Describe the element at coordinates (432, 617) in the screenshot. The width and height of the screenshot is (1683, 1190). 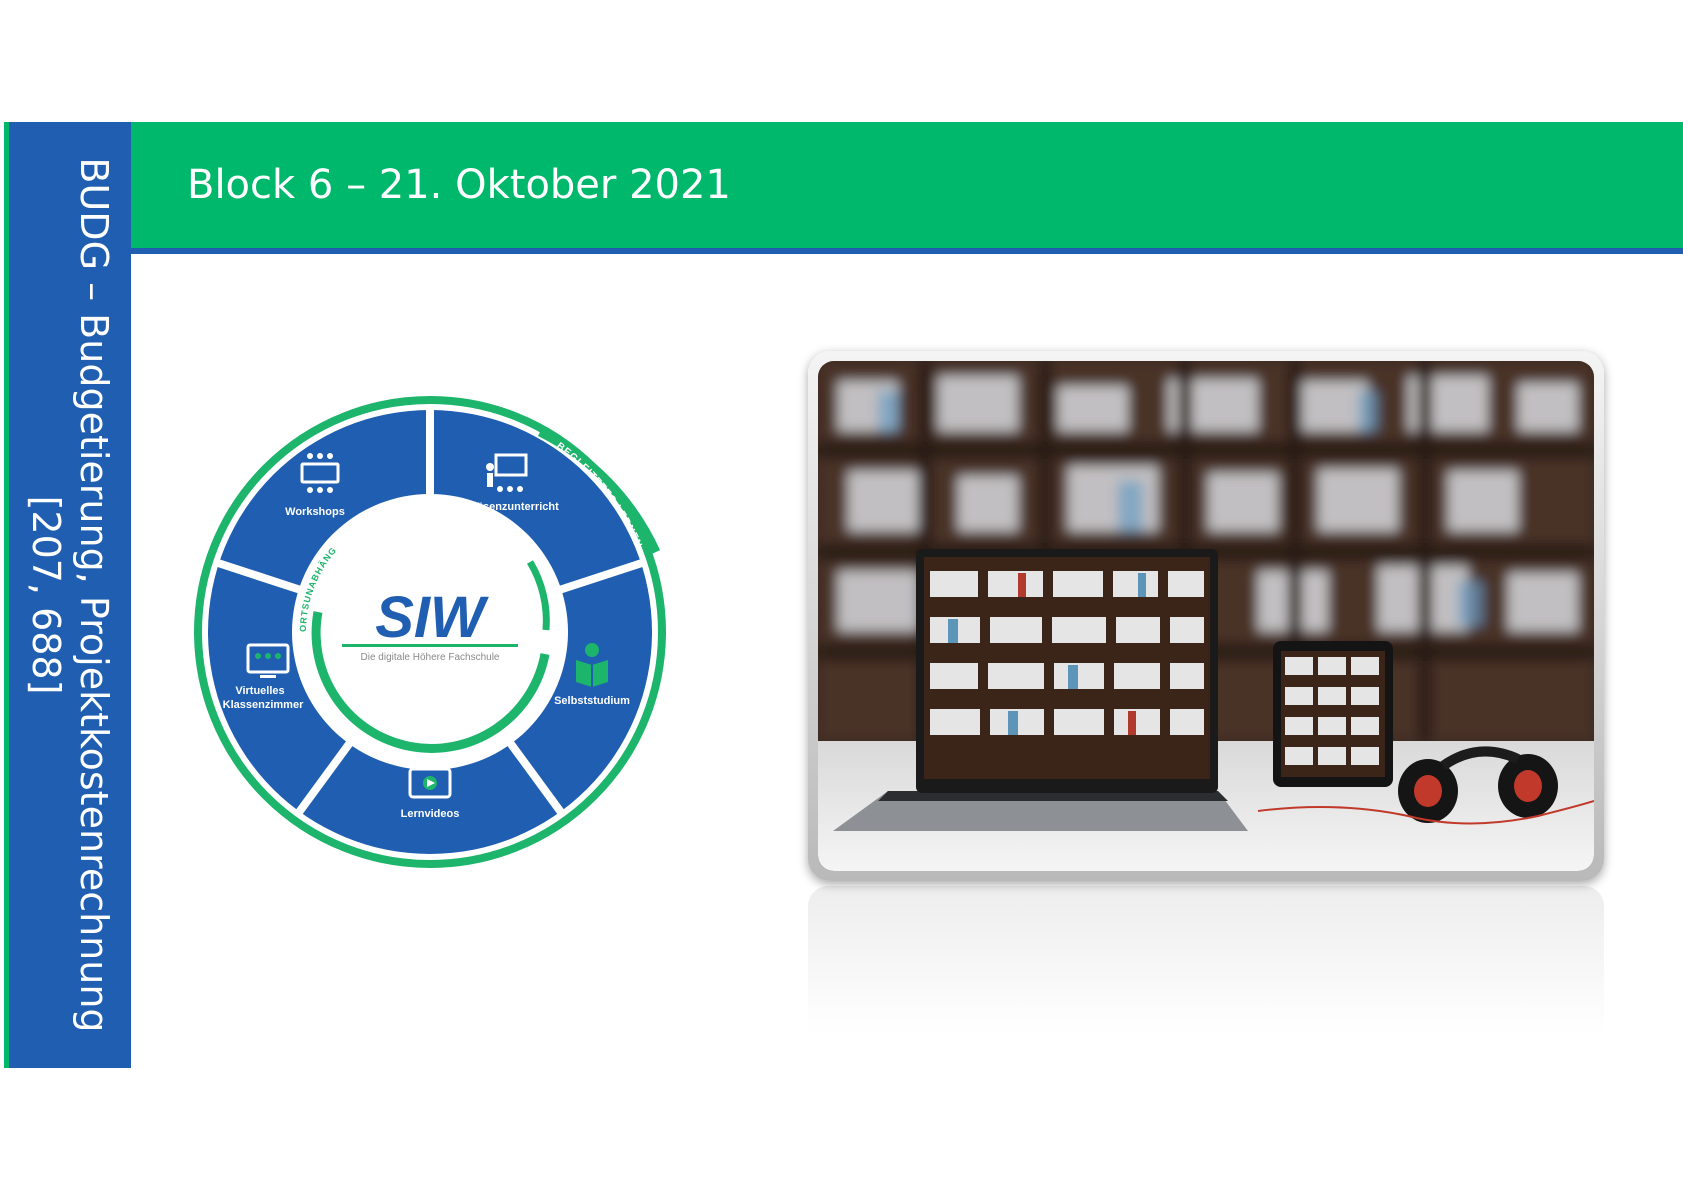
I see `siw-wordmark: SIW` at that location.